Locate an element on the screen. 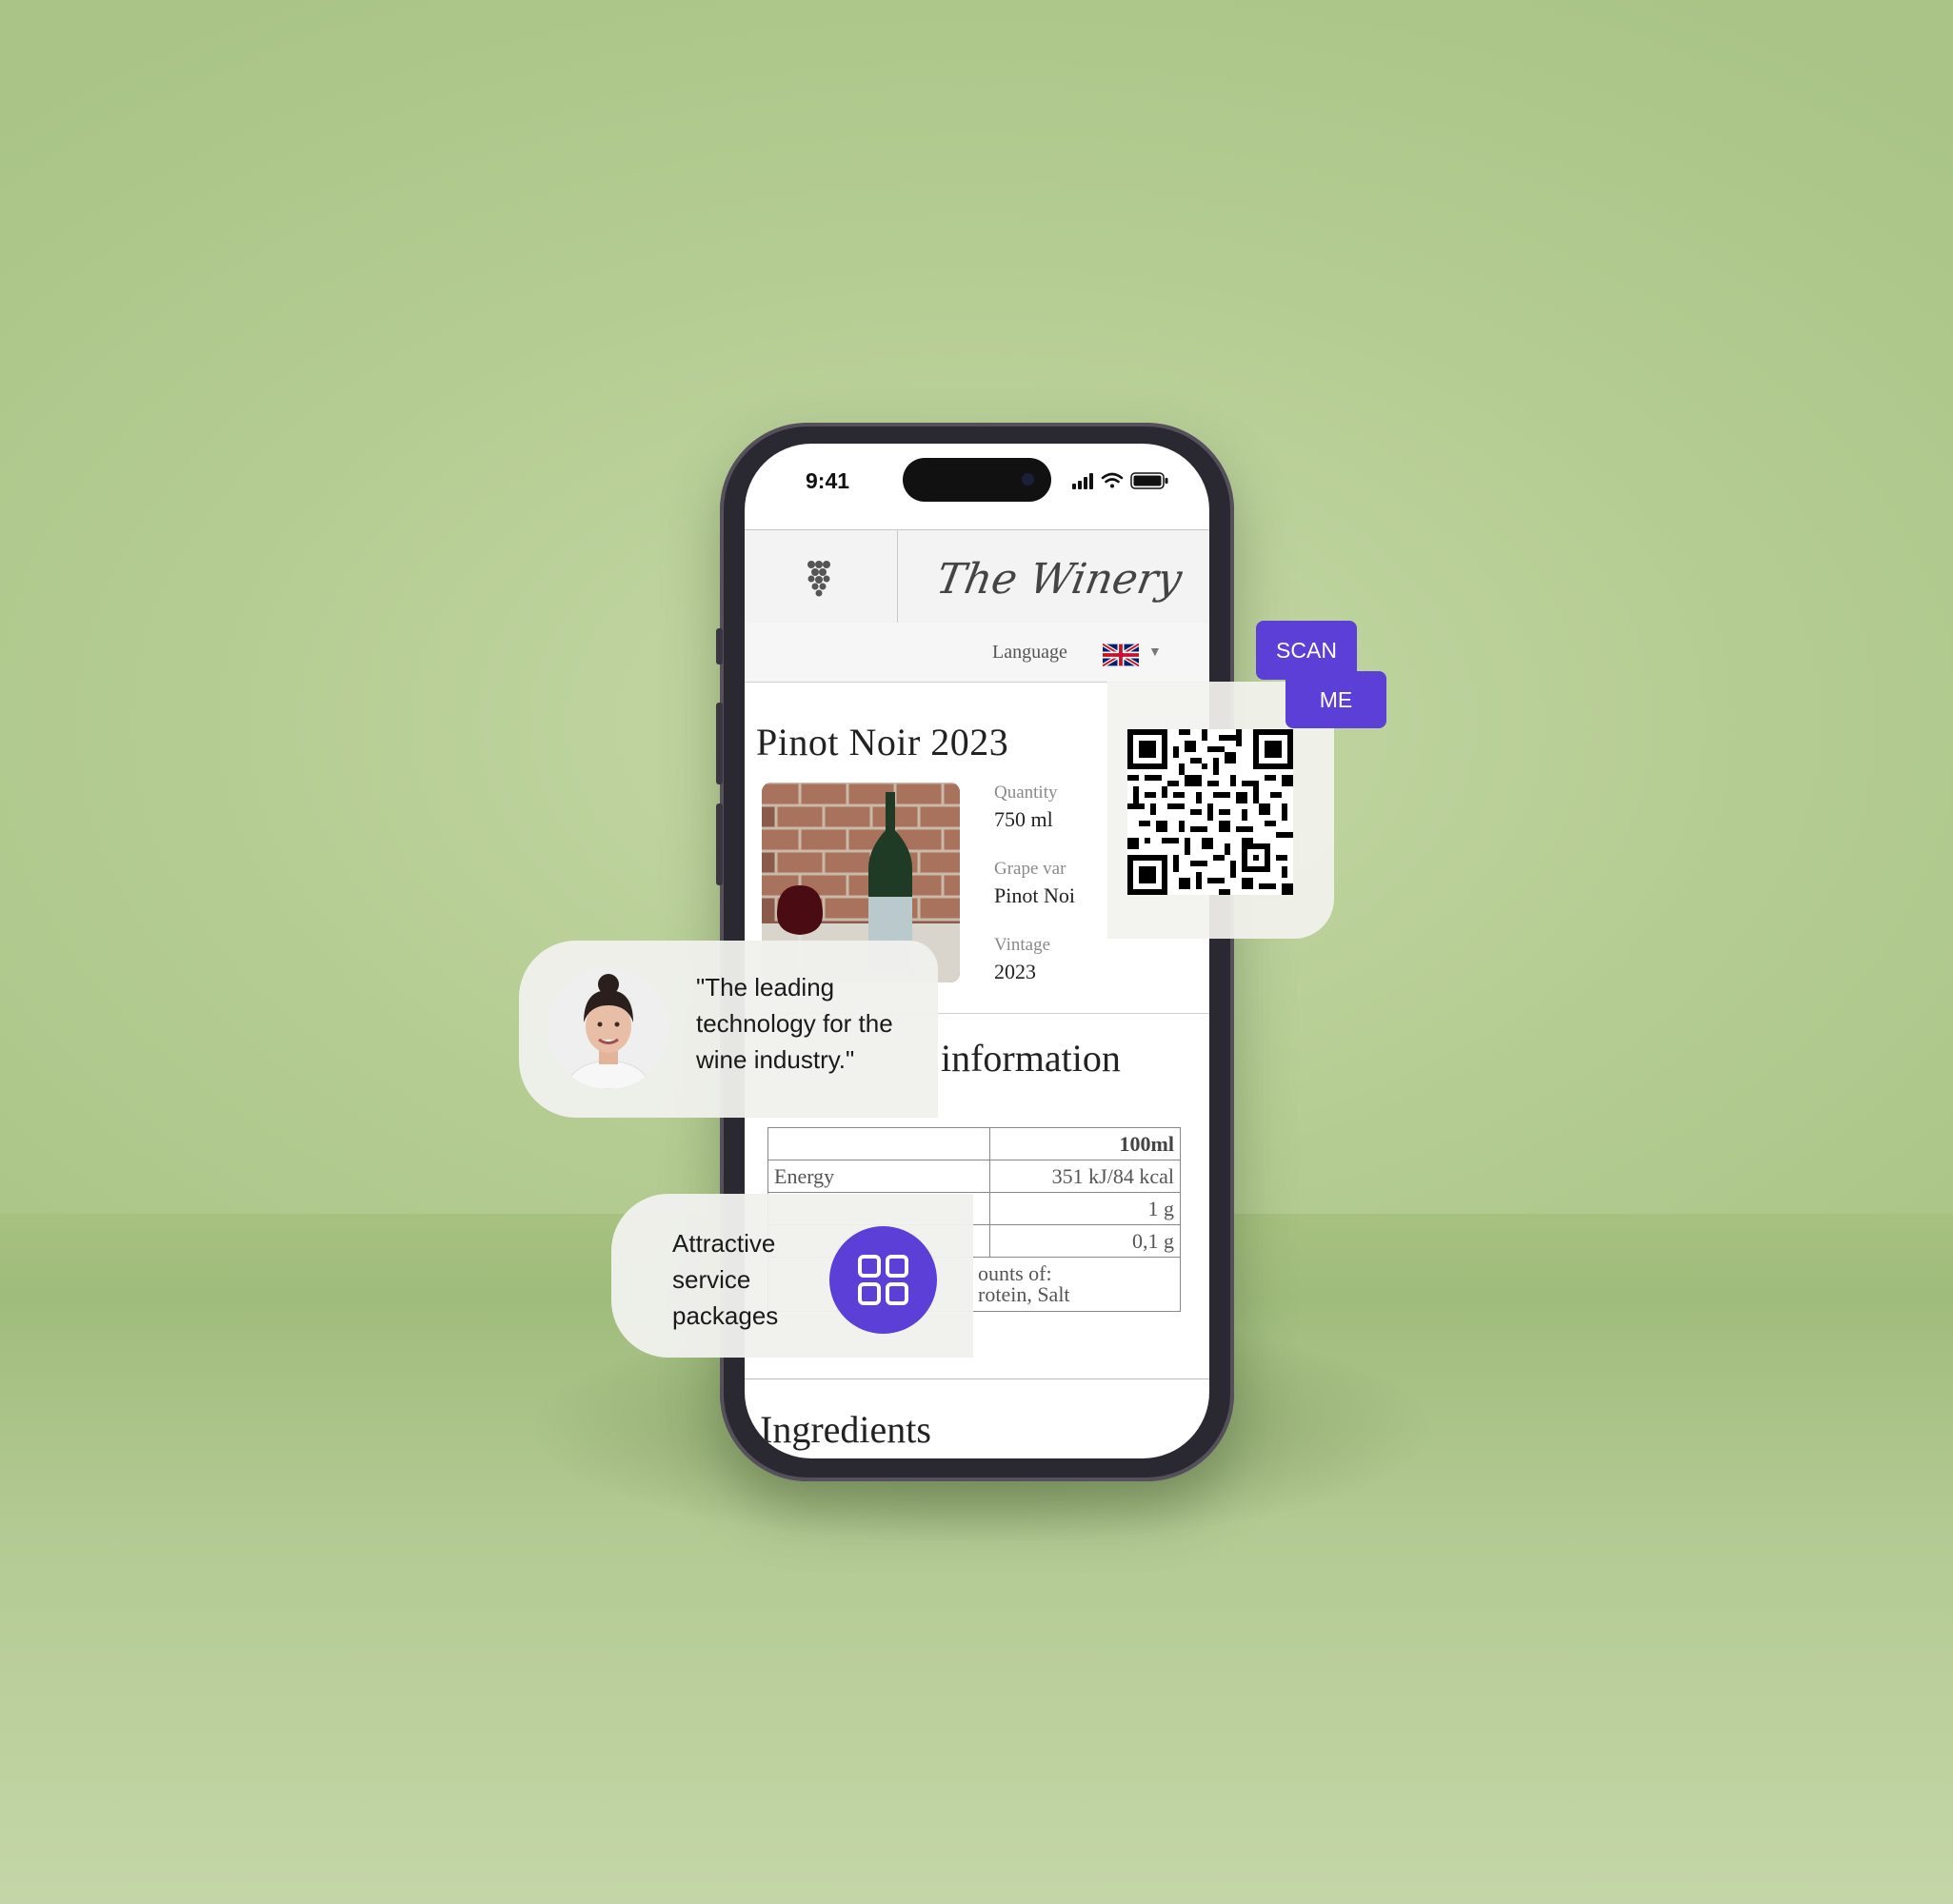 This screenshot has height=1904, width=1953. section-divider is located at coordinates (977, 1378).